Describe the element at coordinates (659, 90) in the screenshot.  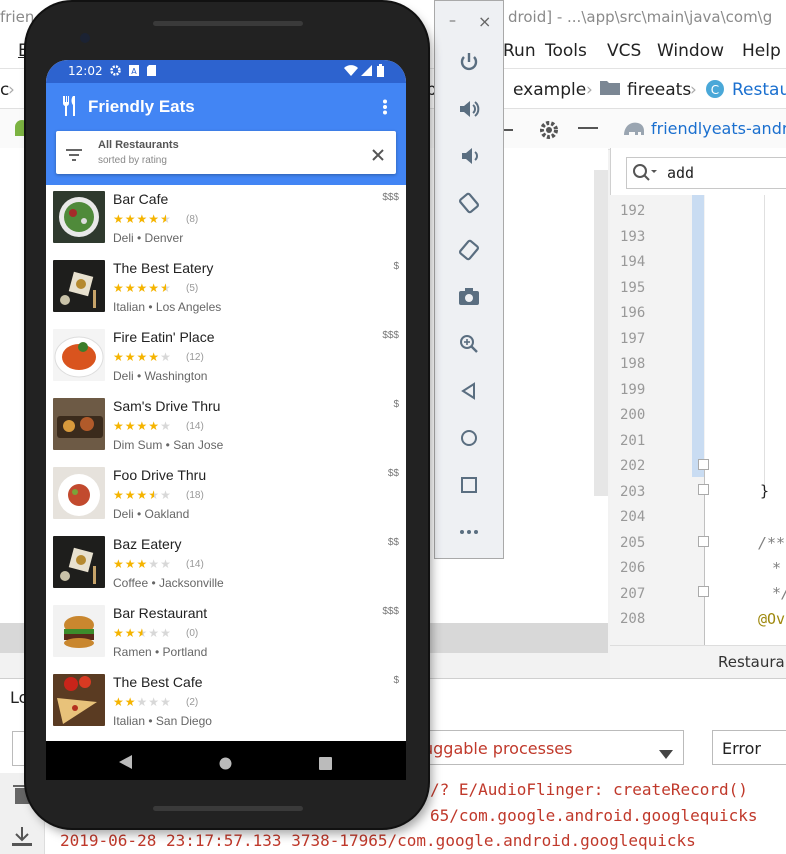
I see `breadcrumb-item-fireeats: fireeats` at that location.